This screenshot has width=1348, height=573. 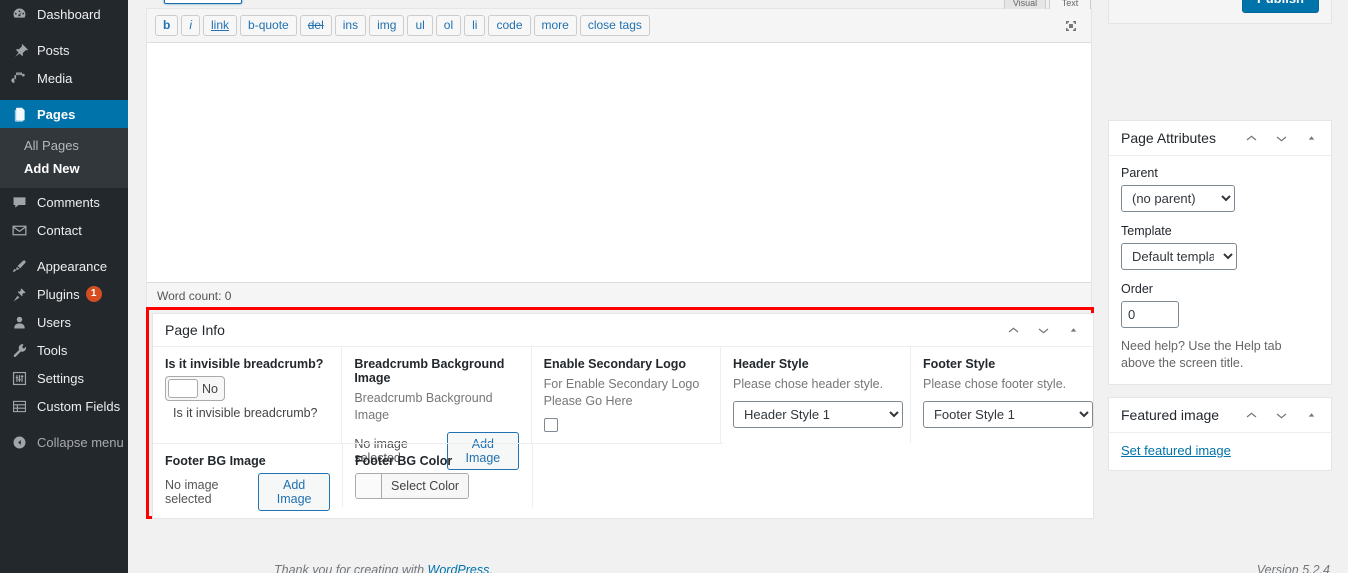 I want to click on sidebar-item-posts: Posts, so click(x=64, y=50).